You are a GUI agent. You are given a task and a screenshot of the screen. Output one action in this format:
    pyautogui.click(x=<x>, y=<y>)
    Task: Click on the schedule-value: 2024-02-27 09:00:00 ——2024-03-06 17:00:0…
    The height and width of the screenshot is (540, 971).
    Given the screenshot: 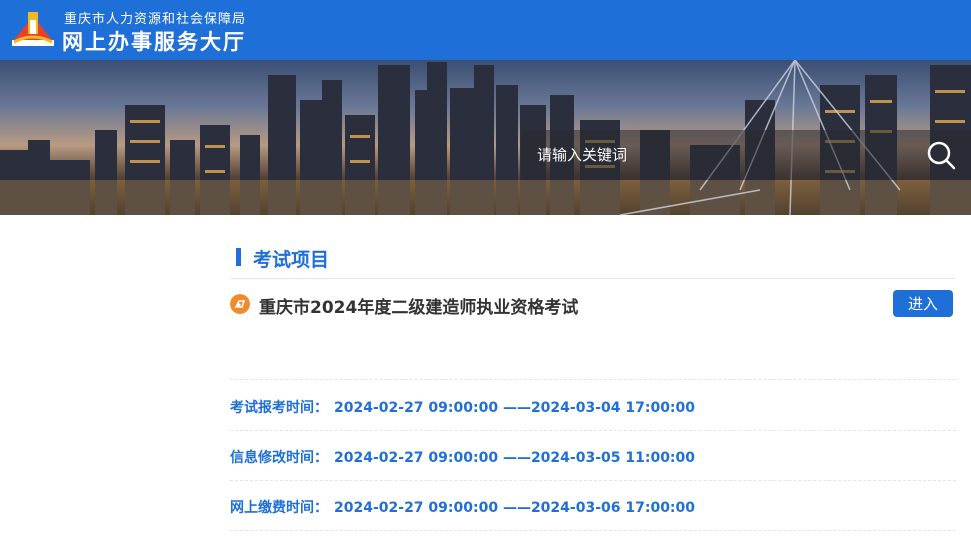 What is the action you would take?
    pyautogui.click(x=515, y=508)
    